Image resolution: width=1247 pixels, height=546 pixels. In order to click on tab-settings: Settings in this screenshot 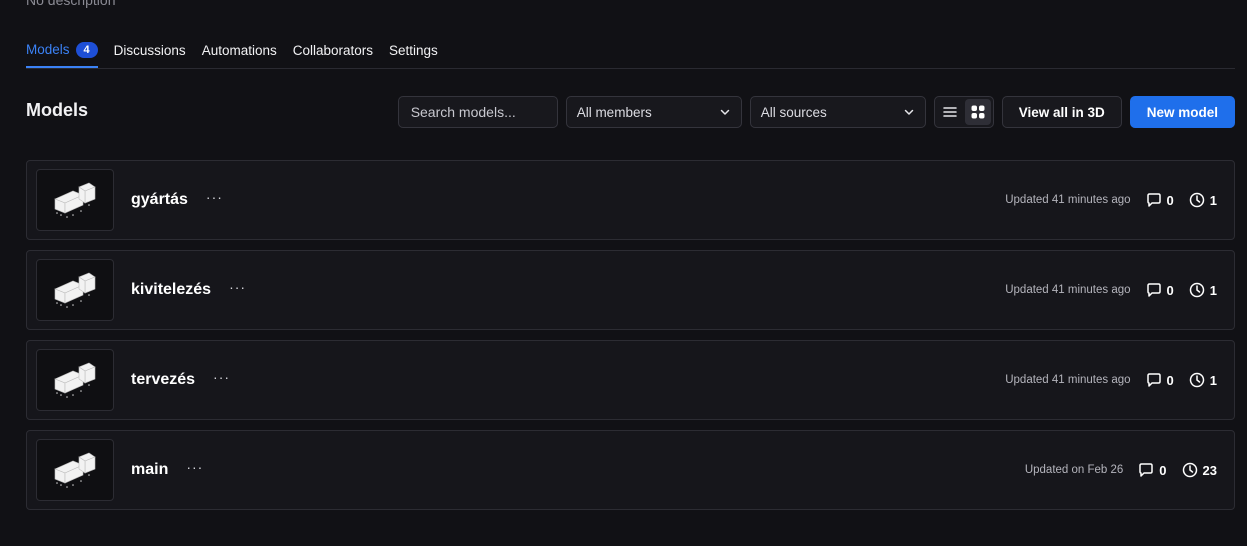, I will do `click(413, 50)`.